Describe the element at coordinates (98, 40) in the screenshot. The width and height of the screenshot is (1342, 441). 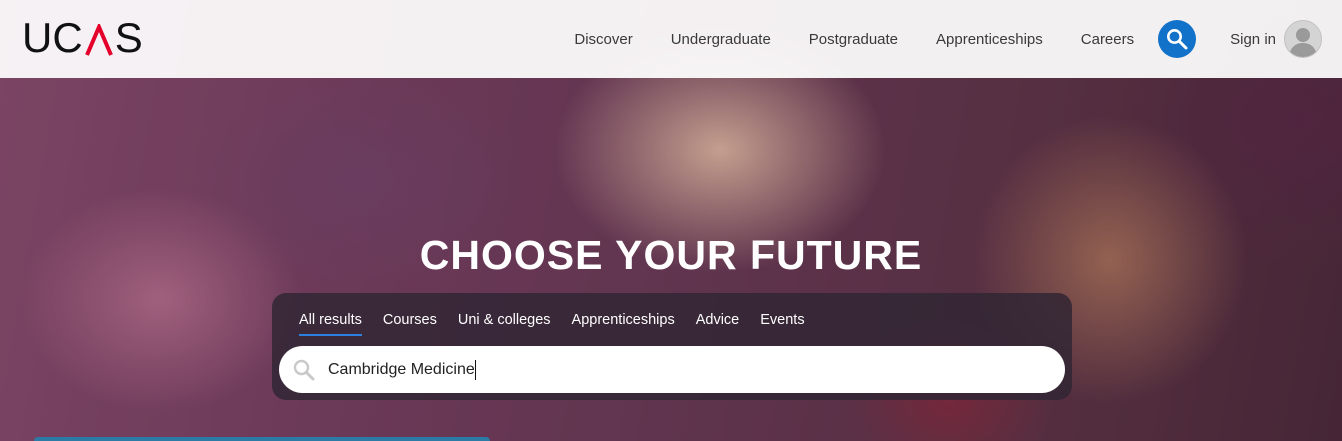
I see `logo-accent-icon` at that location.